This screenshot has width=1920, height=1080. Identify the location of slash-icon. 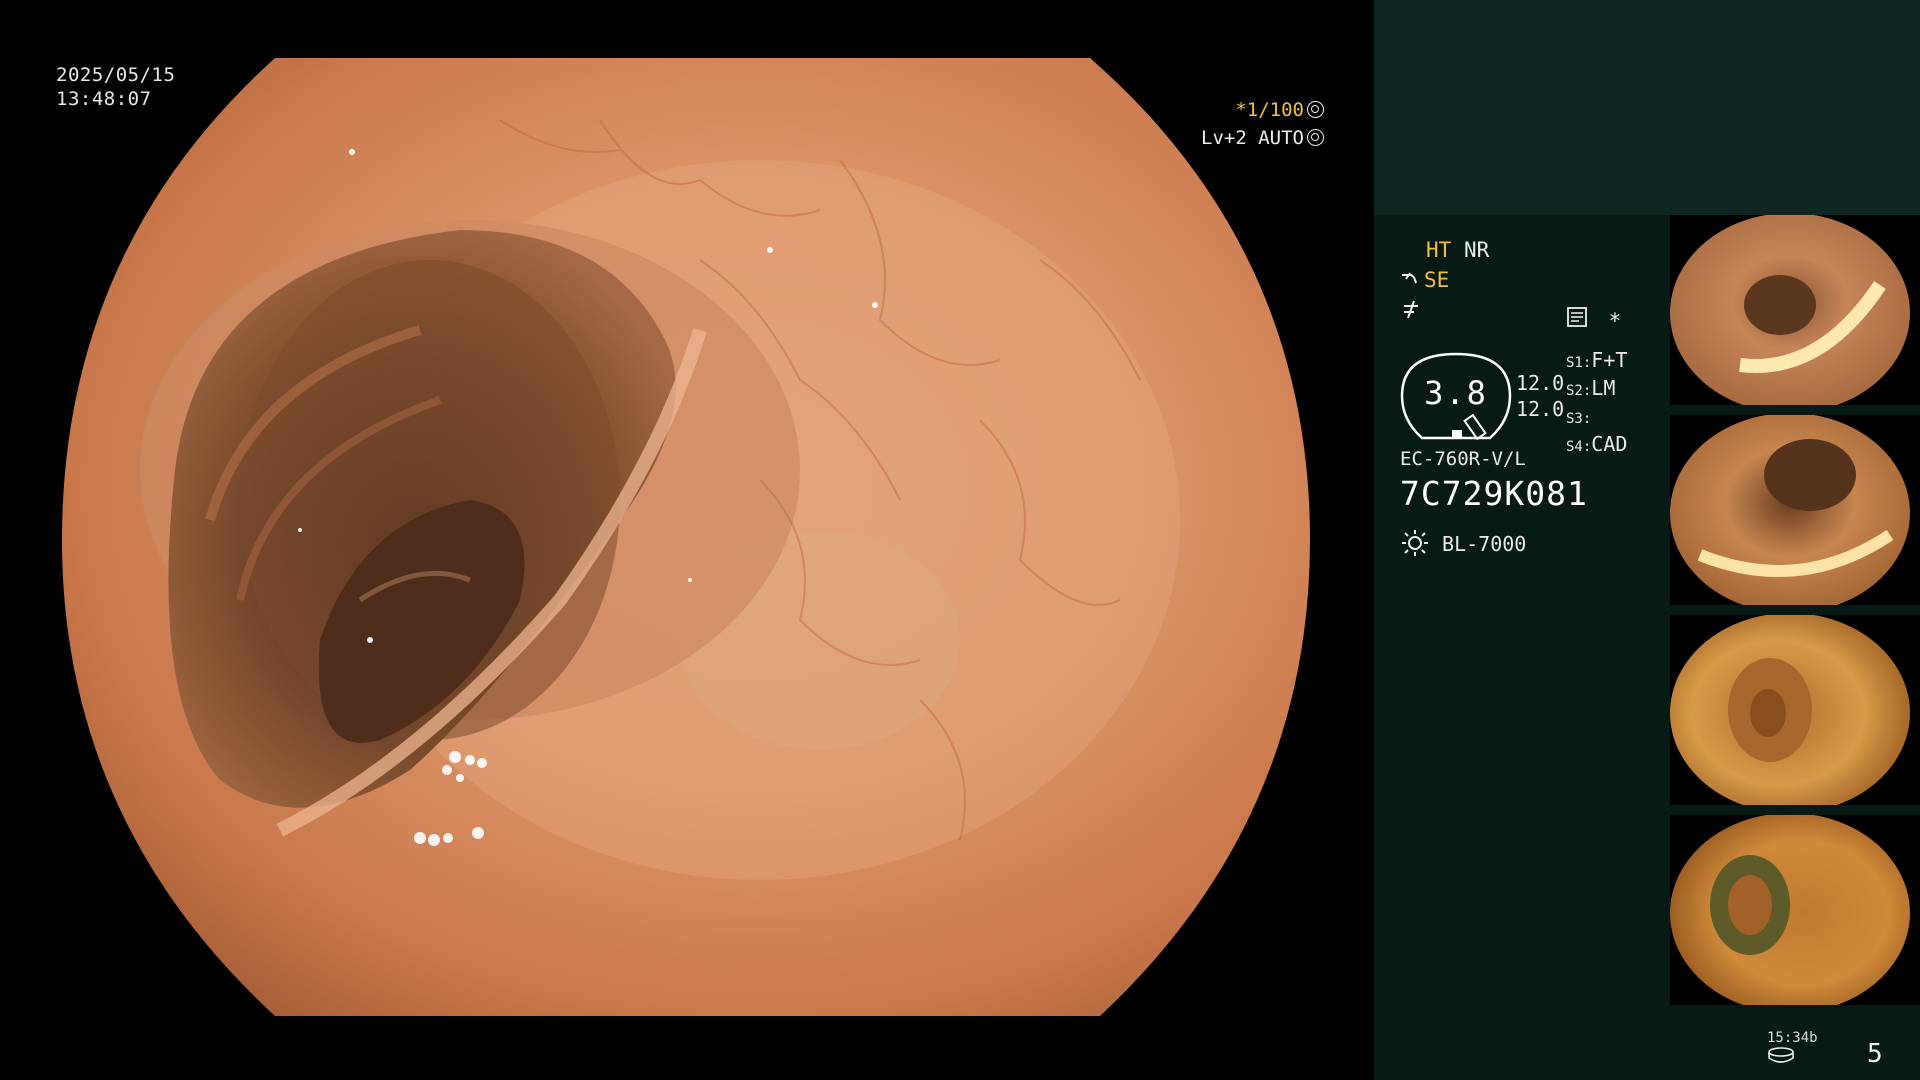
(1411, 309).